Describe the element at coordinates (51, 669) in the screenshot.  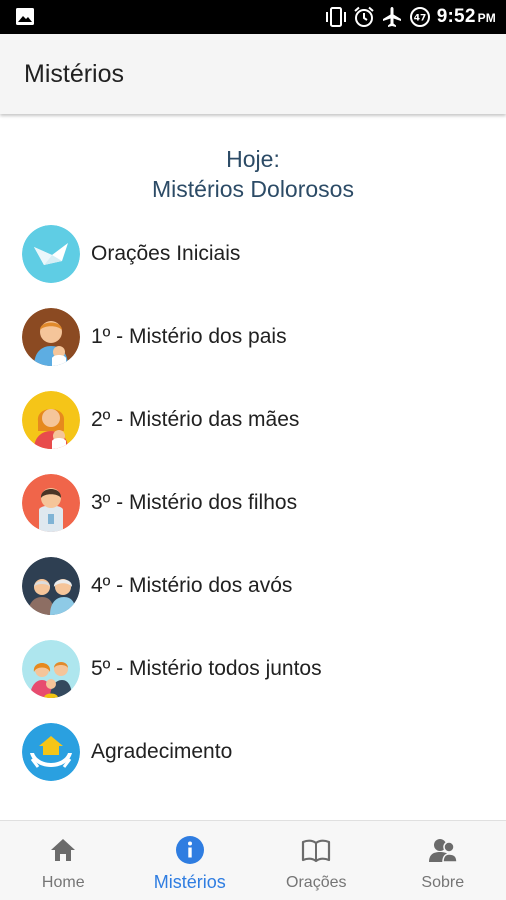
I see `family-icon` at that location.